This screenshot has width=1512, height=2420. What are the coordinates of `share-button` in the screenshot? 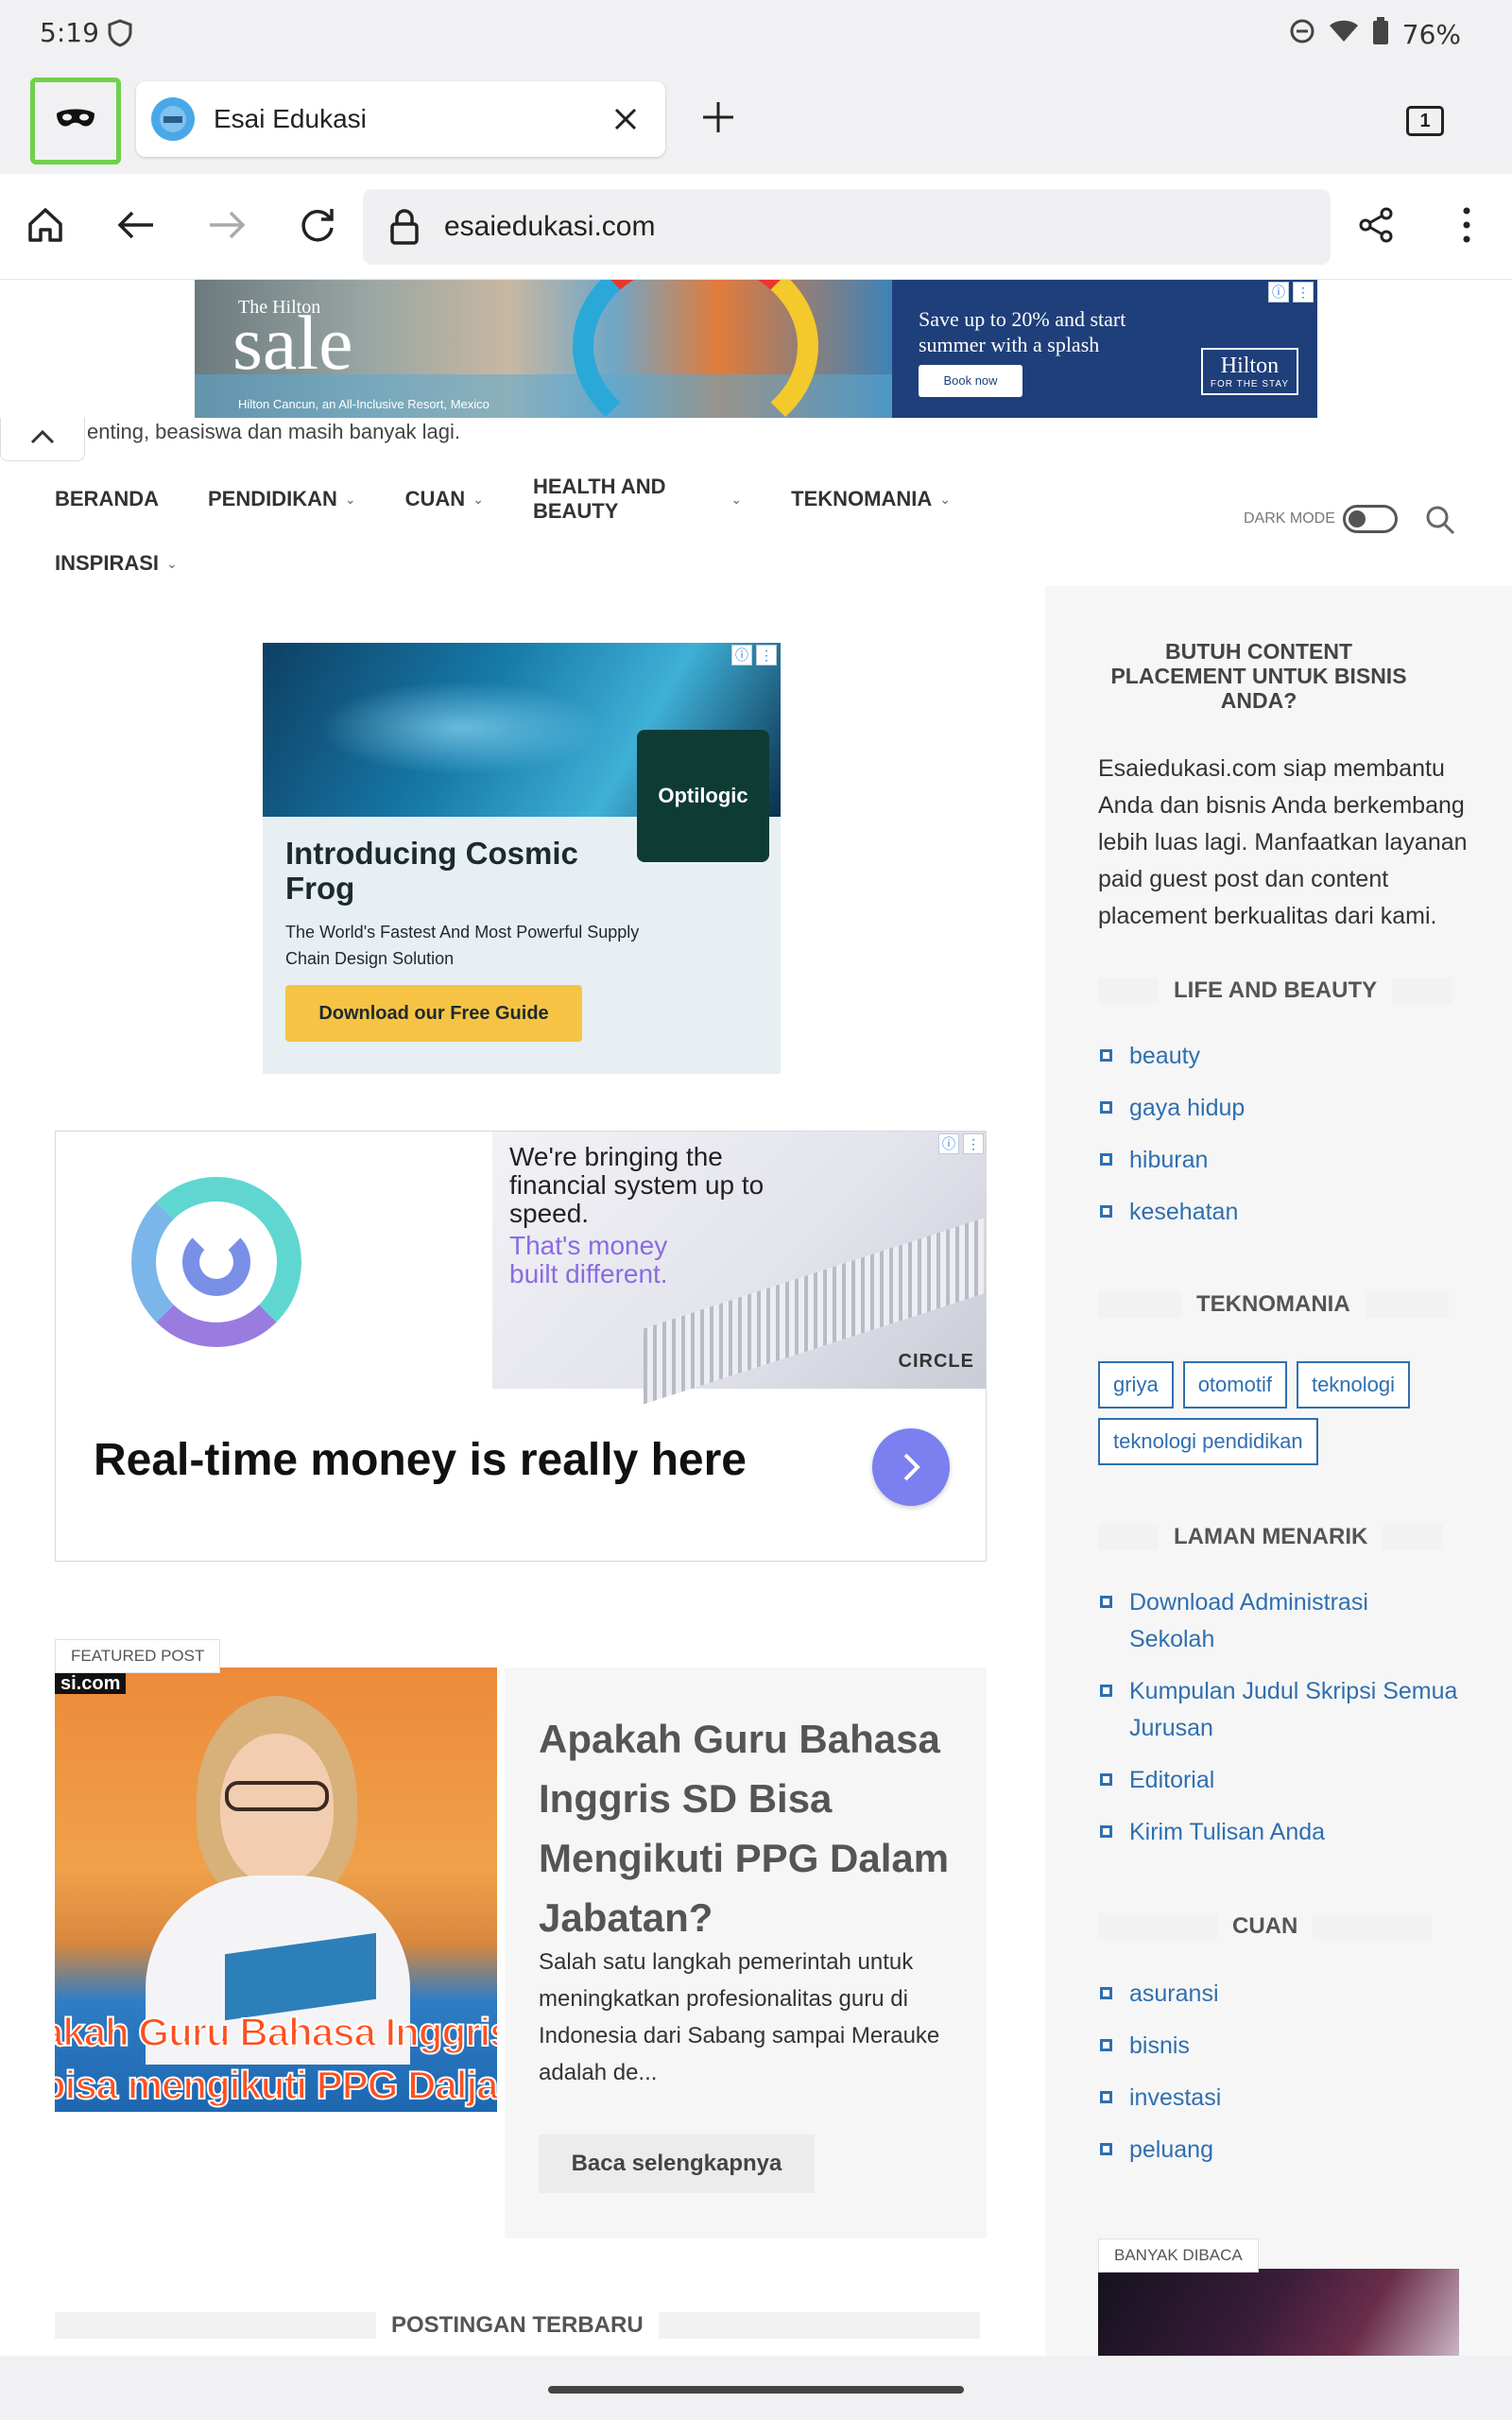 It's located at (1376, 227).